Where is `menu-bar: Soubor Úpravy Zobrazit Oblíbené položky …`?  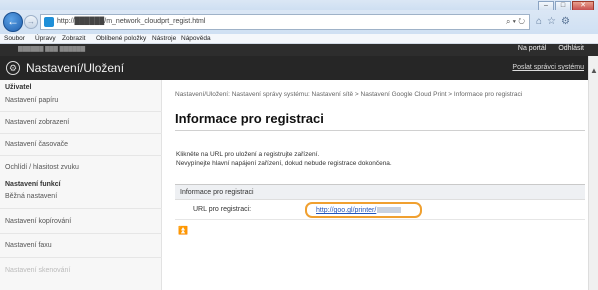 menu-bar: Soubor Úpravy Zobrazit Oblíbené položky … is located at coordinates (299, 39).